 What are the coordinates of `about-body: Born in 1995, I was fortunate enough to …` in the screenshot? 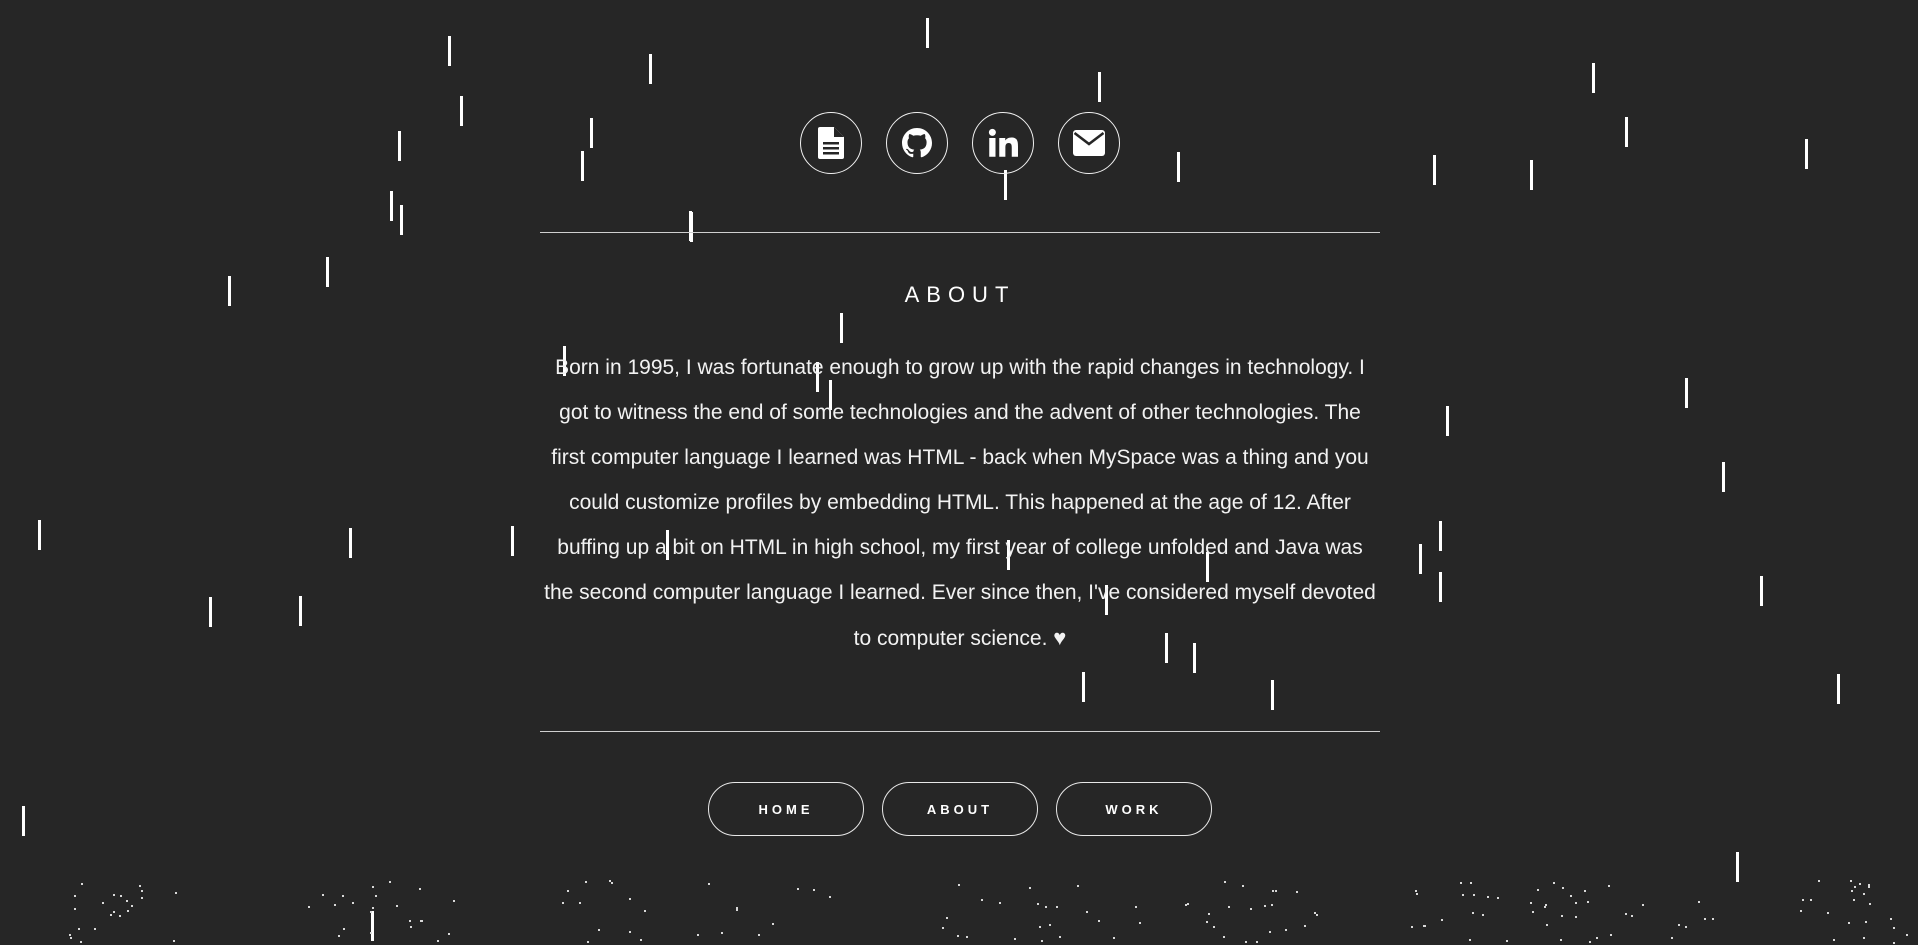 It's located at (960, 503).